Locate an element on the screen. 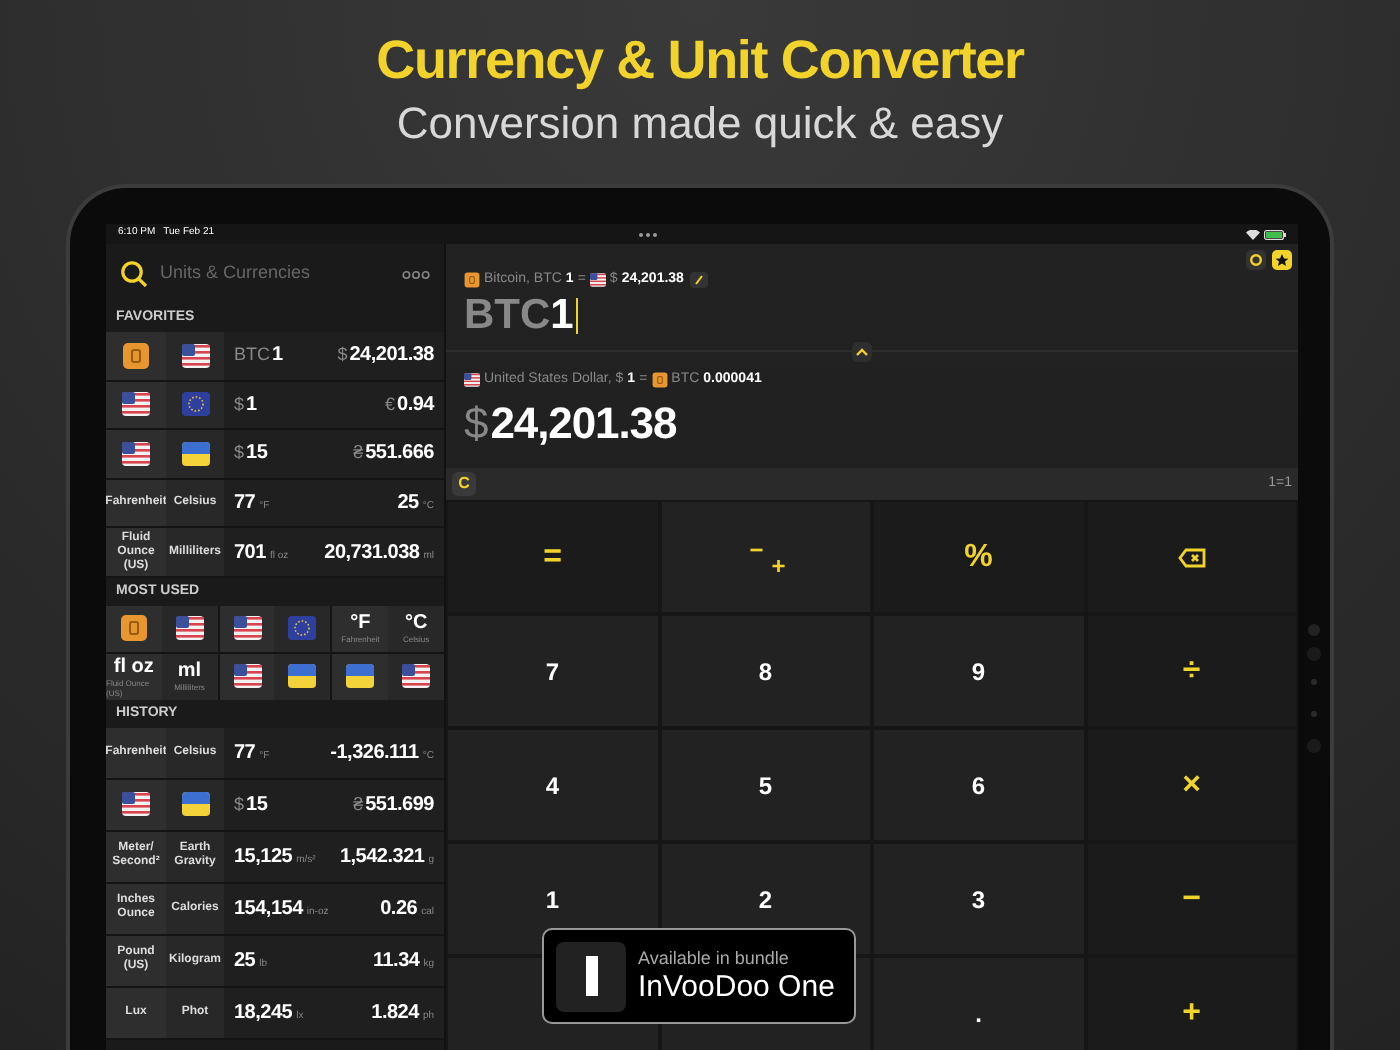 The height and width of the screenshot is (1050, 1400). headline-subtitle: Conversion made quick & easy is located at coordinates (700, 124).